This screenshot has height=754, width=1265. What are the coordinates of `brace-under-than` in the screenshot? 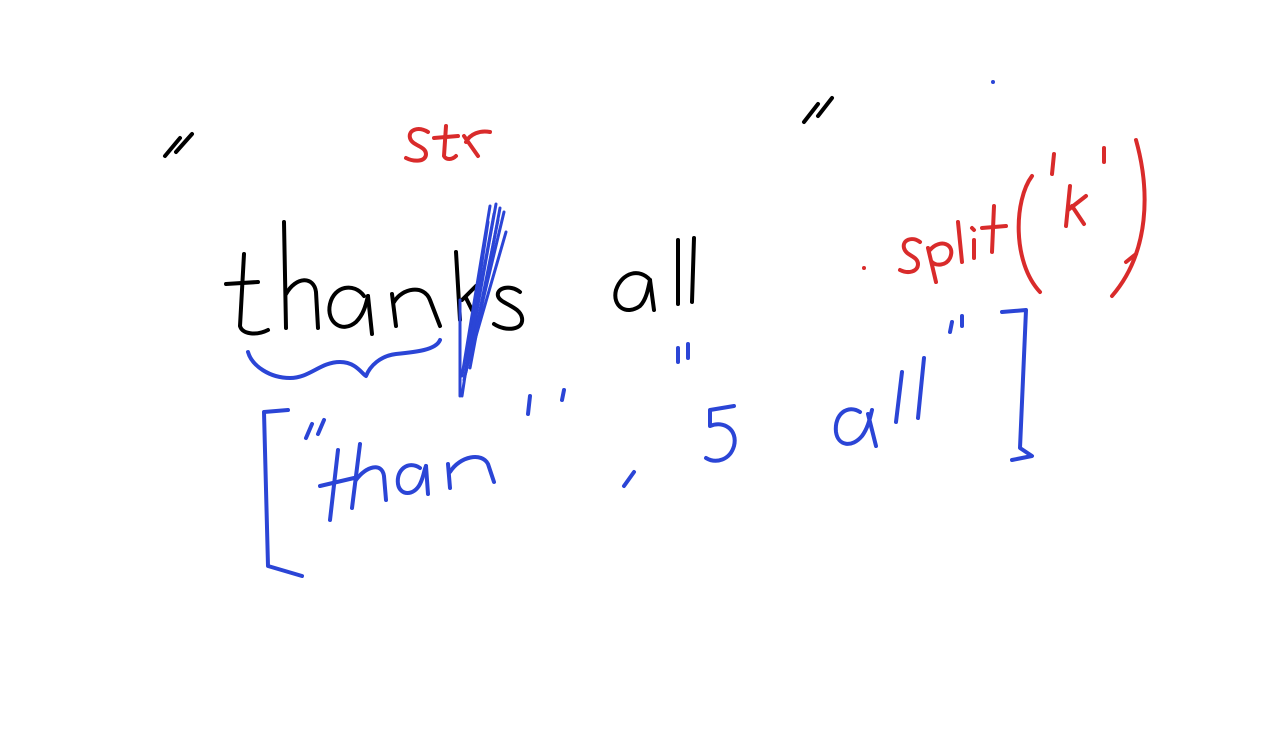 It's located at (344, 359).